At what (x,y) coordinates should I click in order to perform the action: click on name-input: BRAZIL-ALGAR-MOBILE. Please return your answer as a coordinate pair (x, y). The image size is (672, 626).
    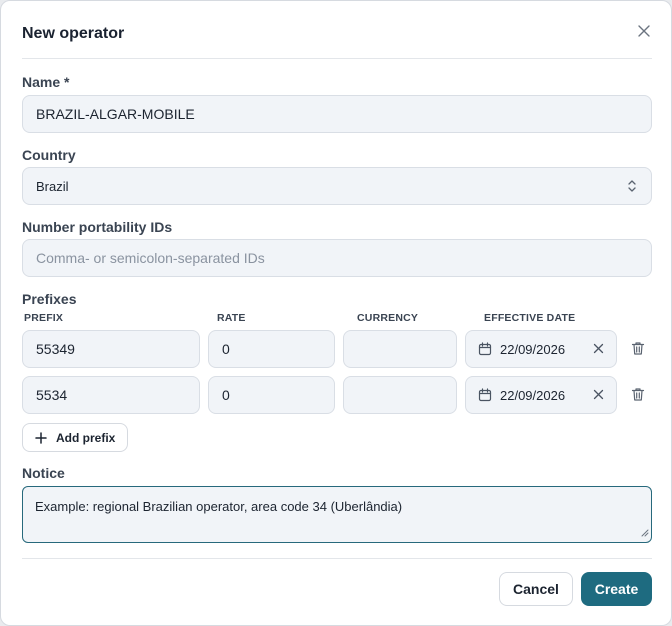
    Looking at the image, I should click on (337, 114).